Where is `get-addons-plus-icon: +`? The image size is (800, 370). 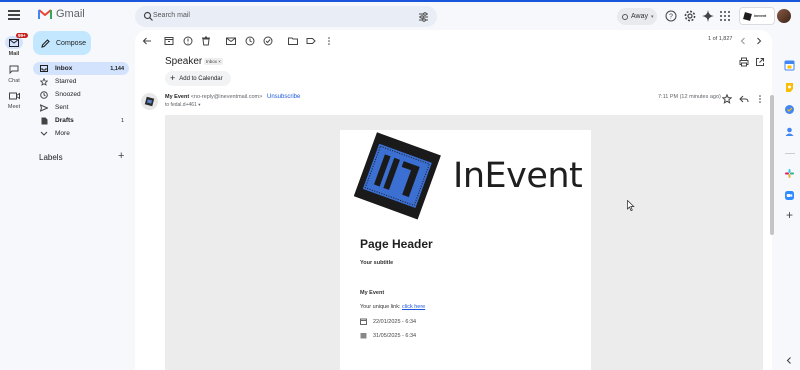
get-addons-plus-icon: + is located at coordinates (789, 215).